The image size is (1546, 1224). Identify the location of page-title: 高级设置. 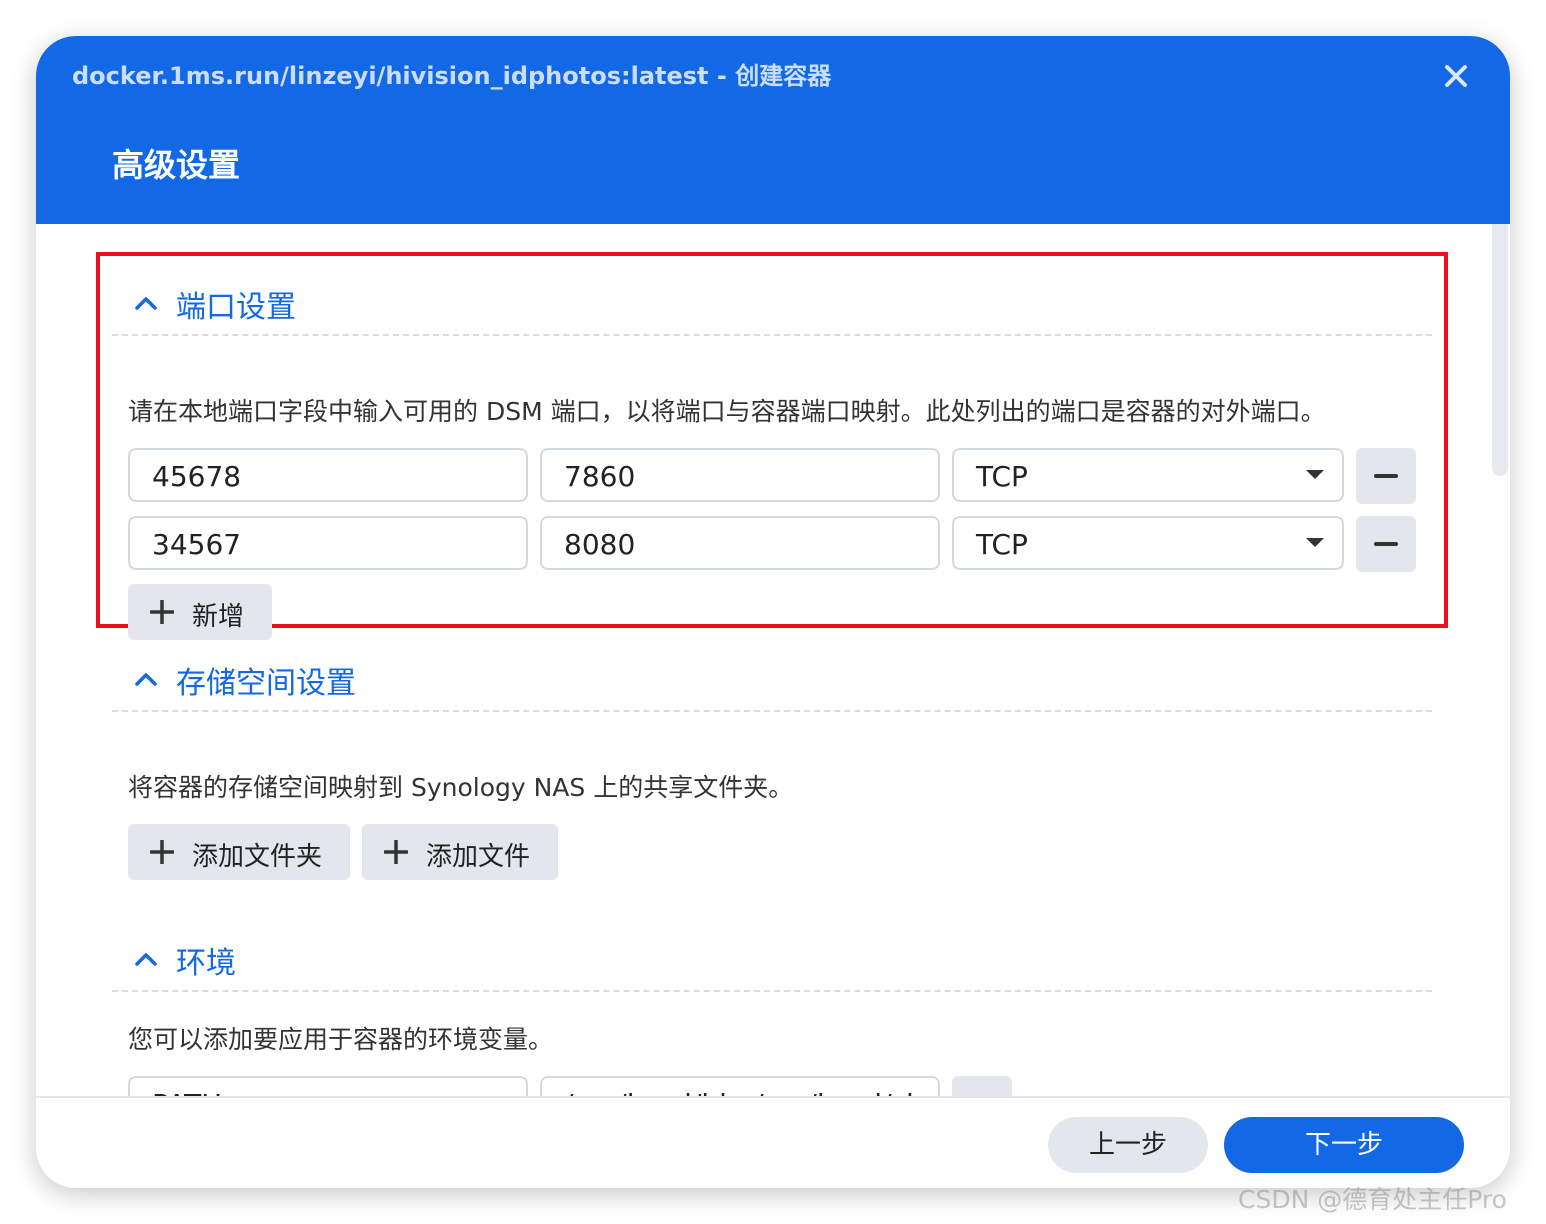
(176, 165).